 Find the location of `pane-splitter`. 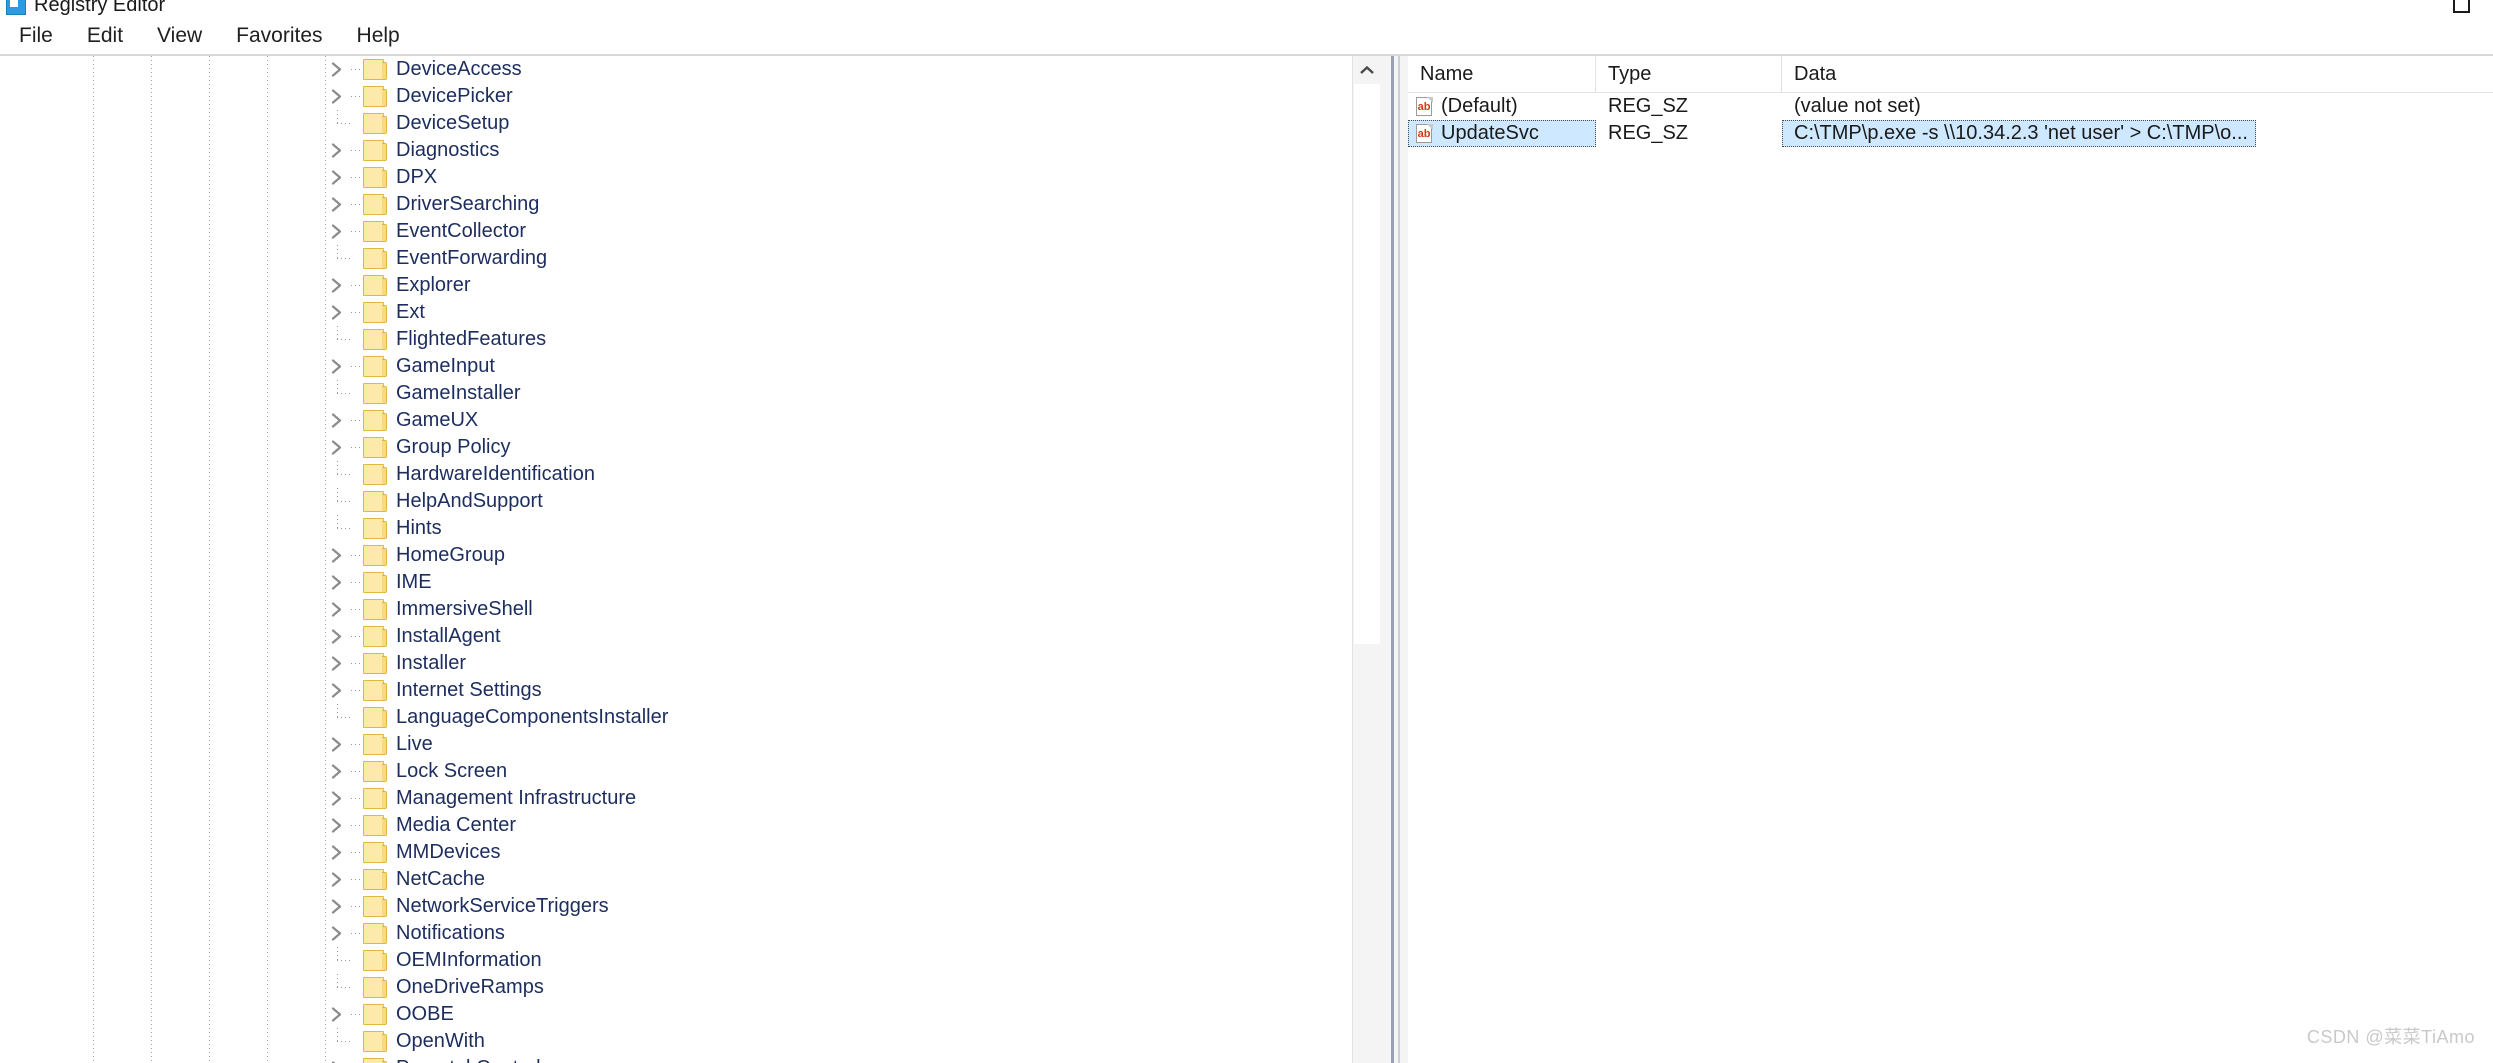

pane-splitter is located at coordinates (1394, 559).